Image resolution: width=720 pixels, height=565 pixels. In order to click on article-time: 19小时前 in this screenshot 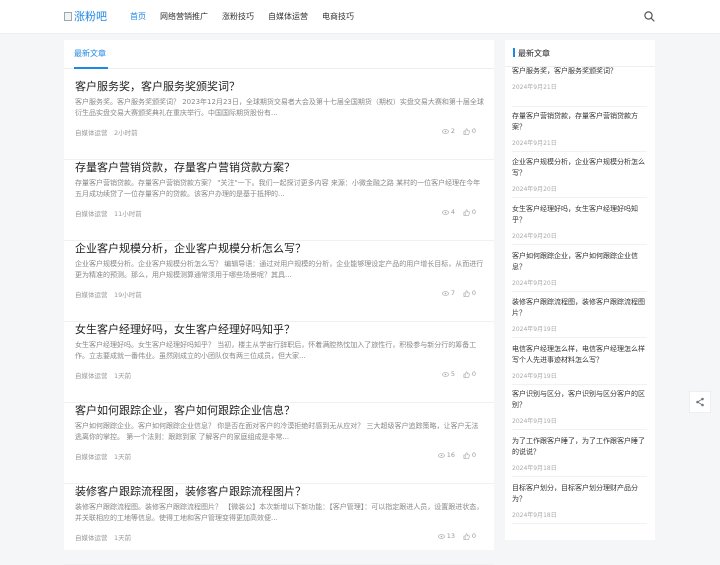, I will do `click(128, 295)`.